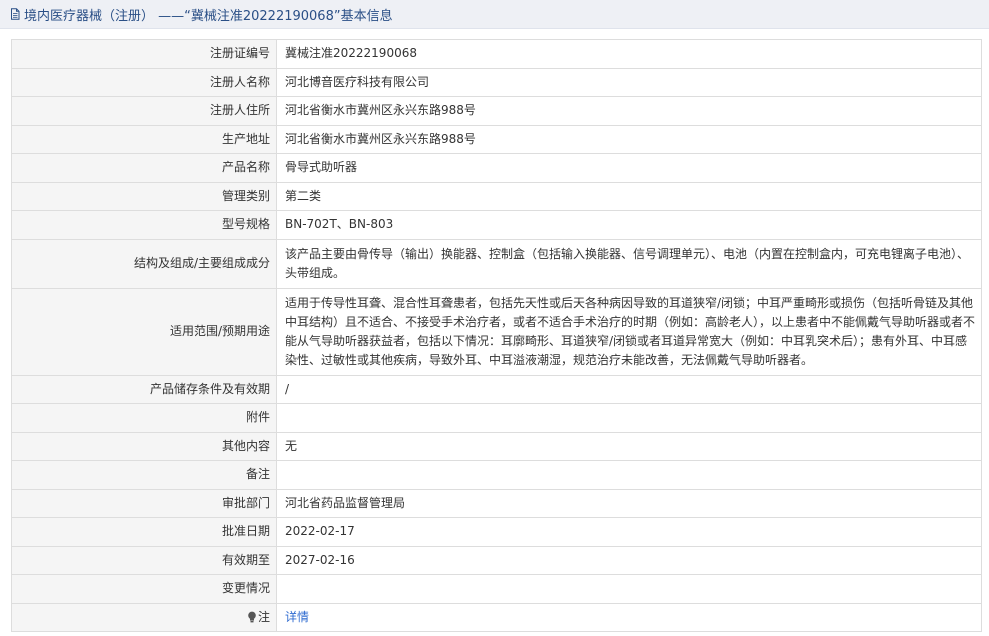  What do you see at coordinates (144, 139) in the screenshot?
I see `field-label: 生产地址` at bounding box center [144, 139].